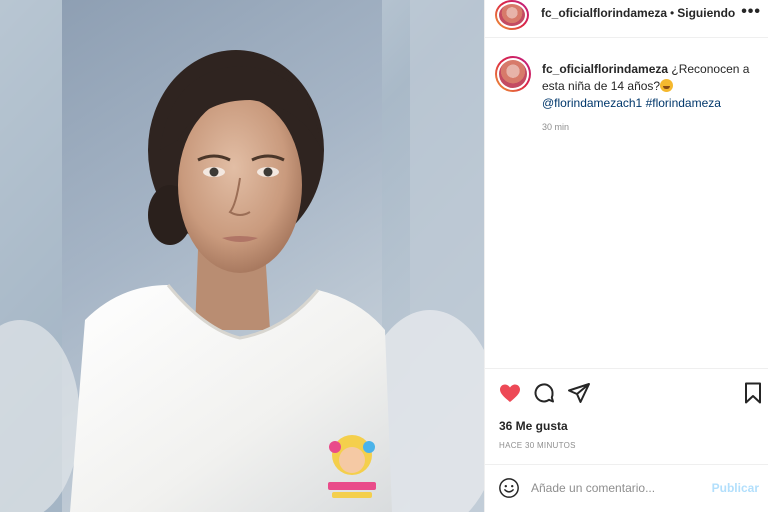 The width and height of the screenshot is (768, 512). I want to click on caption-time: 30 min, so click(556, 127).